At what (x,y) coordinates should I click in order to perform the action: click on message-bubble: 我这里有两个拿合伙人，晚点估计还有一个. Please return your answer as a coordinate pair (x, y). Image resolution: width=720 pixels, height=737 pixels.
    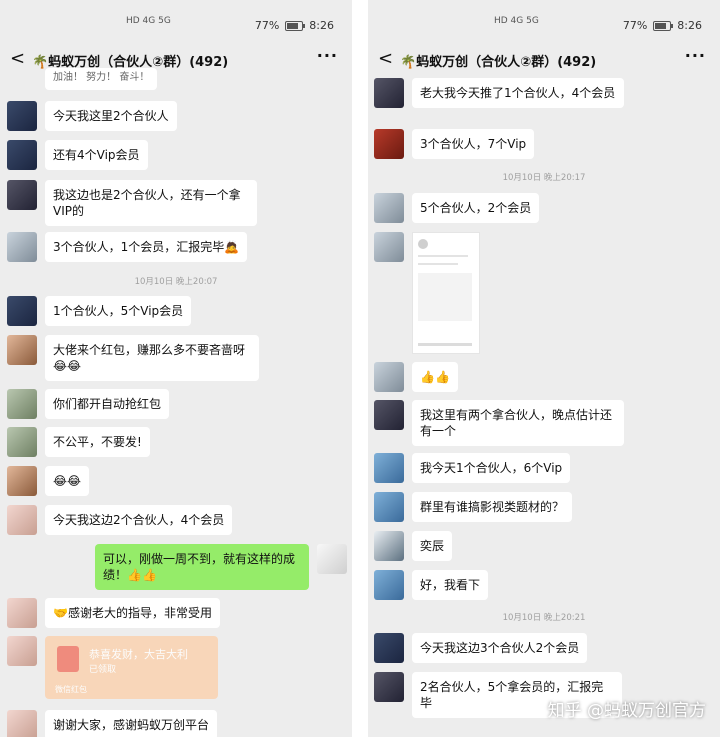
    Looking at the image, I should click on (518, 423).